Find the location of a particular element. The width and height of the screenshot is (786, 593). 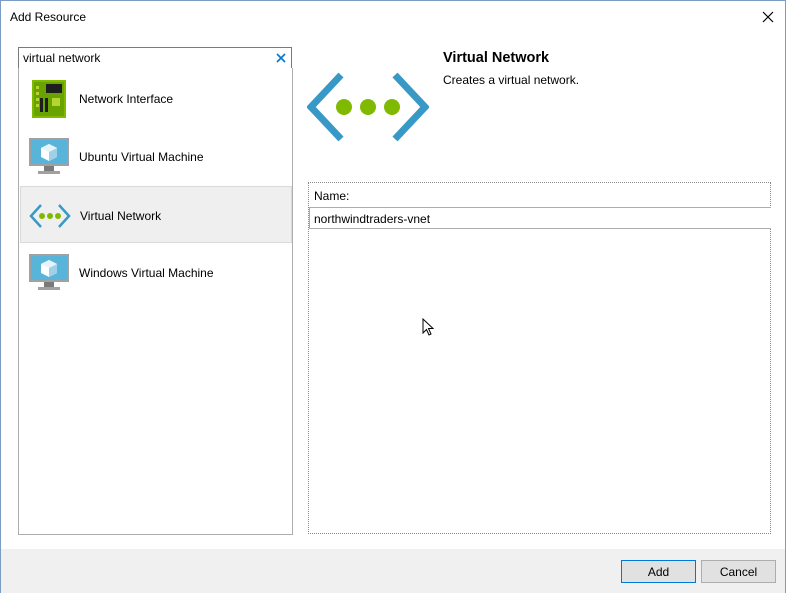

resource-title: Virtual Network is located at coordinates (496, 58).